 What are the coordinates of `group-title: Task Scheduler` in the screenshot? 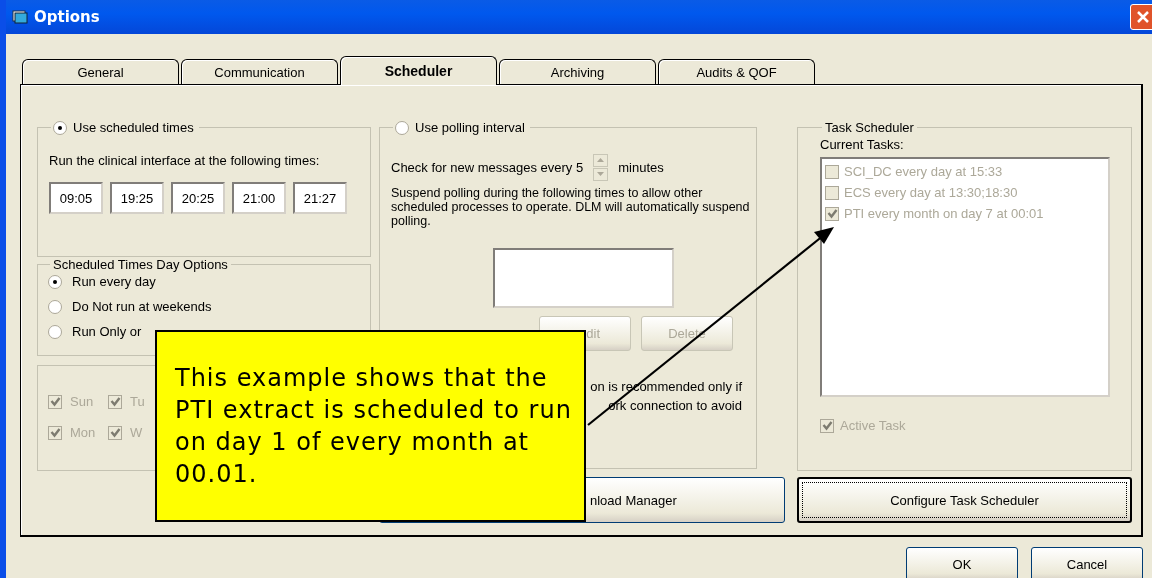 It's located at (869, 127).